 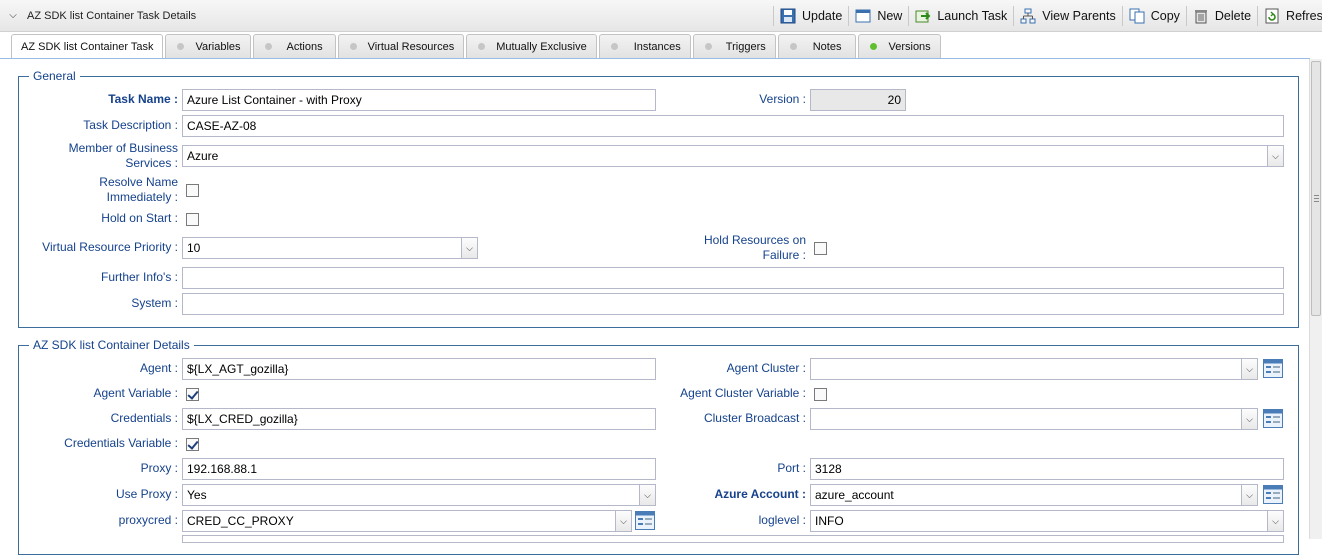 I want to click on resolve-name-label: Resolve Name Immediately :, so click(x=109, y=190).